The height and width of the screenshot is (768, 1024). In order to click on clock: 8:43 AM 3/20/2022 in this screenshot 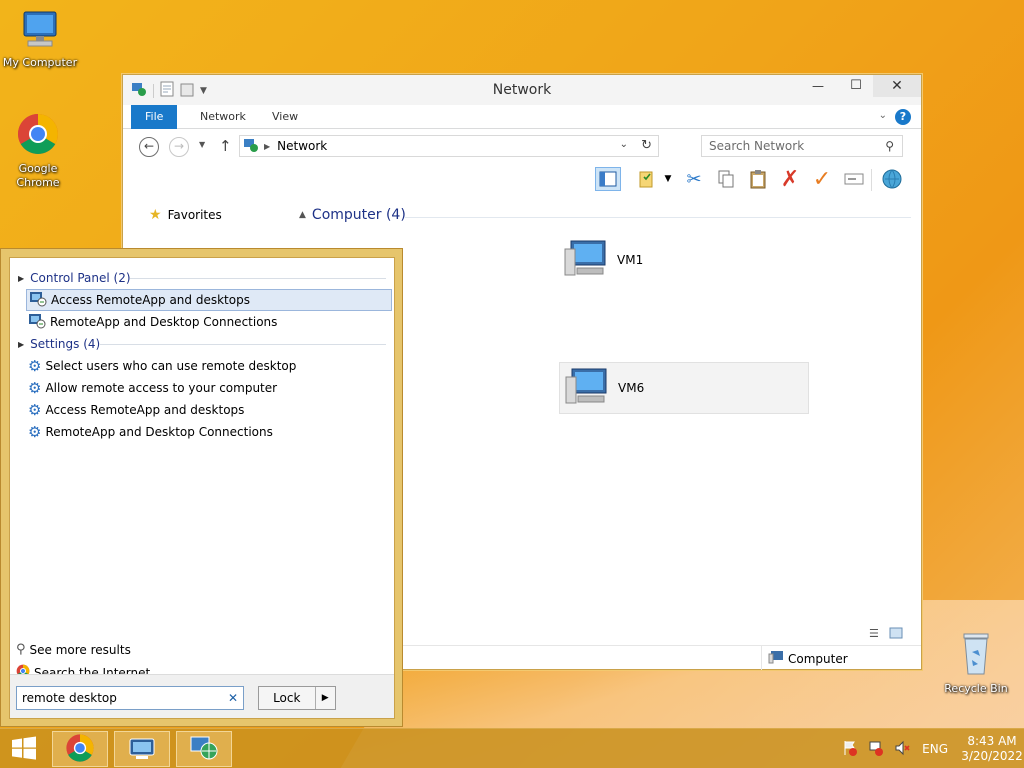, I will do `click(992, 749)`.